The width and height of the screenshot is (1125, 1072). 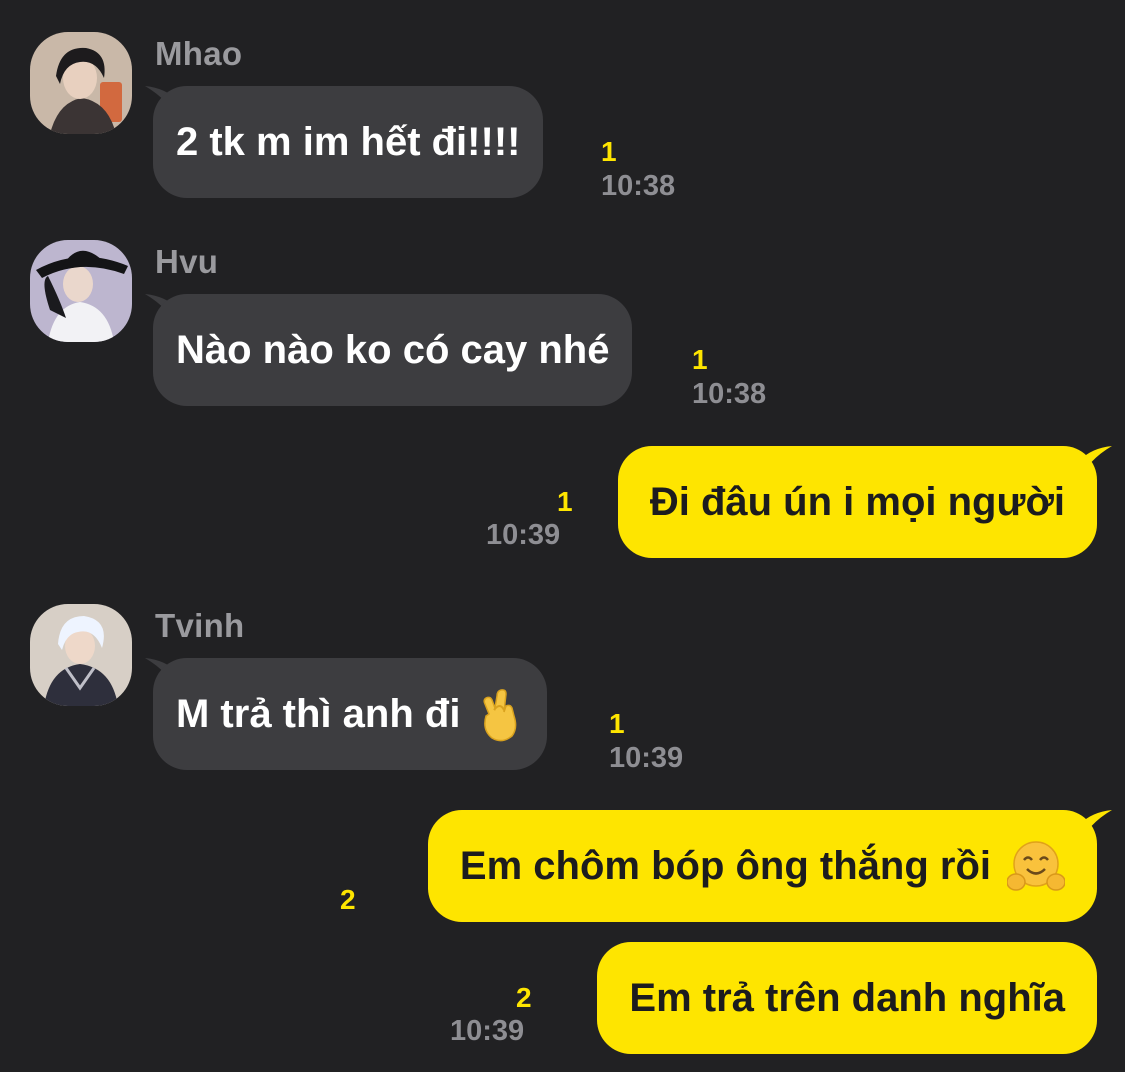 I want to click on incoming-message-bubble: M trả thì anh đi, so click(x=350, y=714).